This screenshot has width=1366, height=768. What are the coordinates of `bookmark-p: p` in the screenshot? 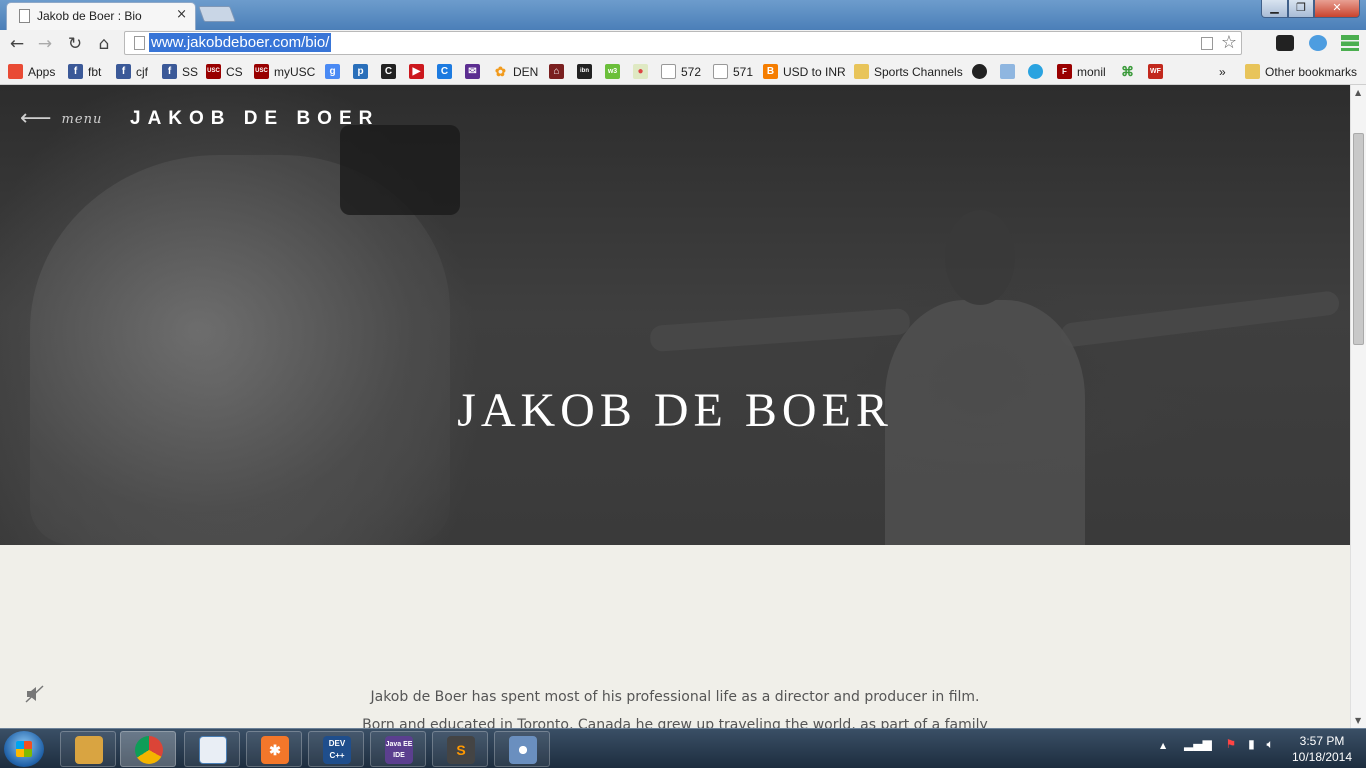 It's located at (363, 71).